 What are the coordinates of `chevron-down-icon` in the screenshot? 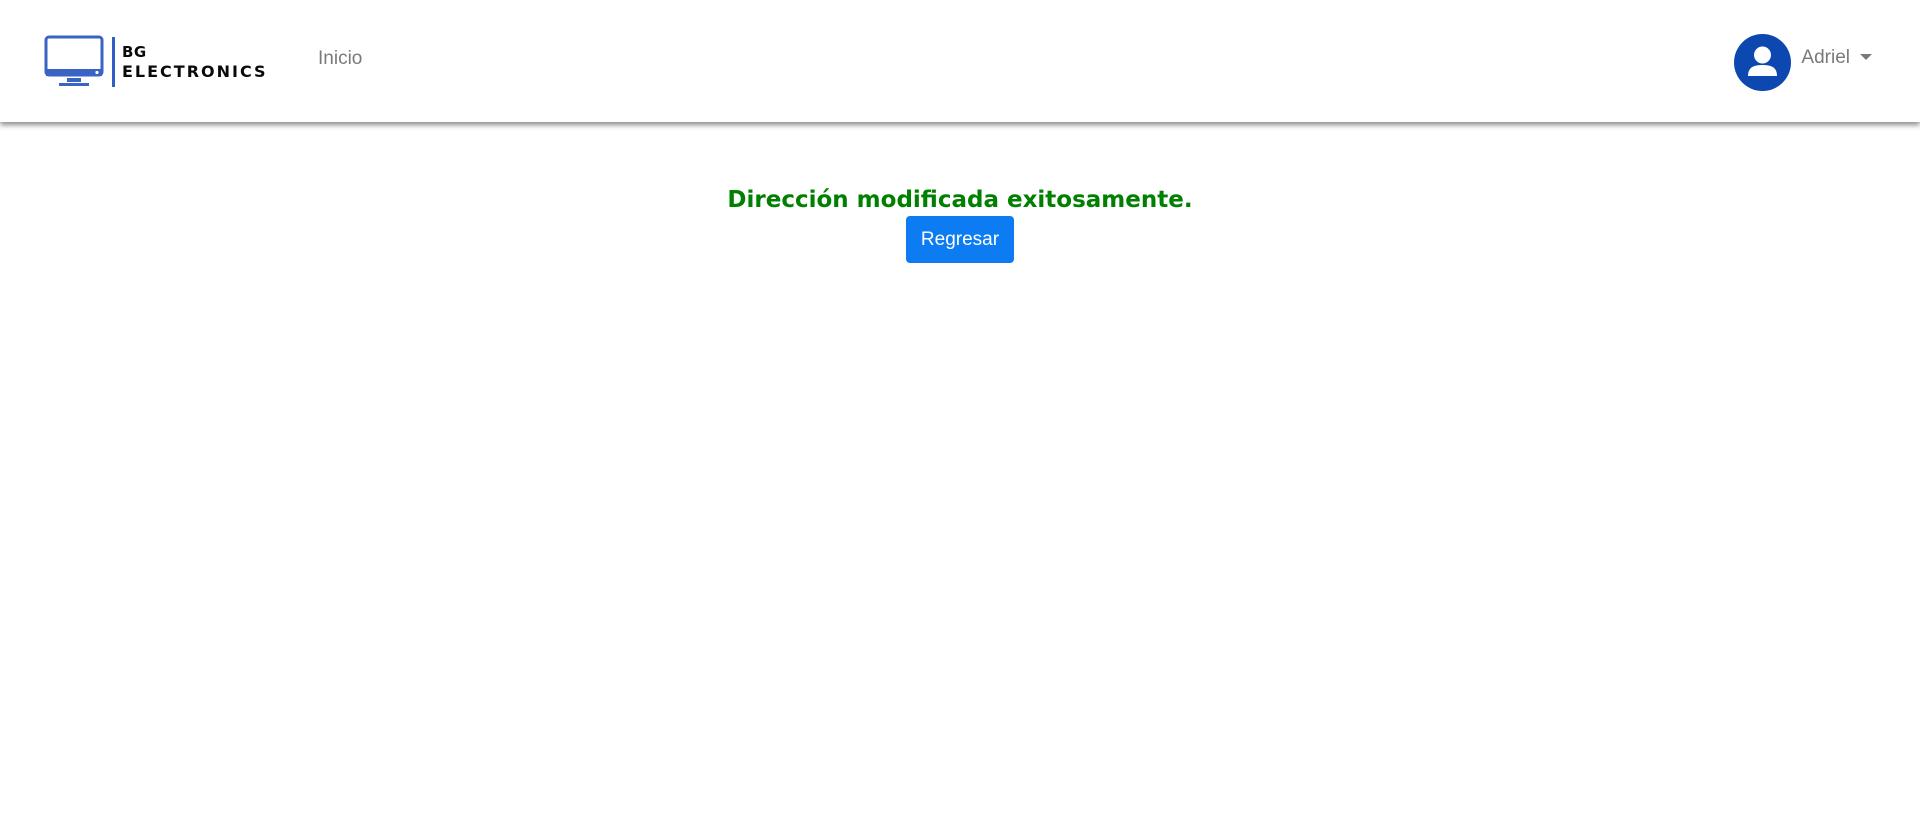 It's located at (1866, 56).